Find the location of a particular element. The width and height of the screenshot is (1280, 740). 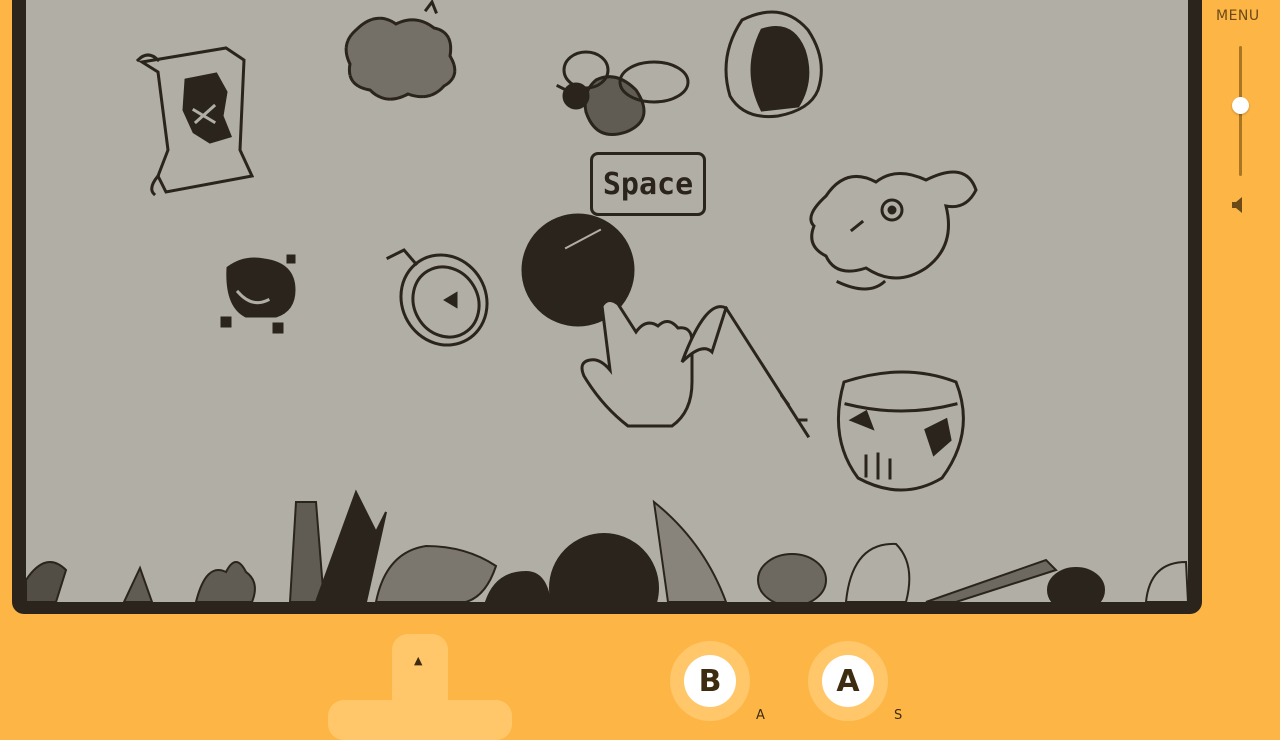

scythe-item is located at coordinates (745, 372).